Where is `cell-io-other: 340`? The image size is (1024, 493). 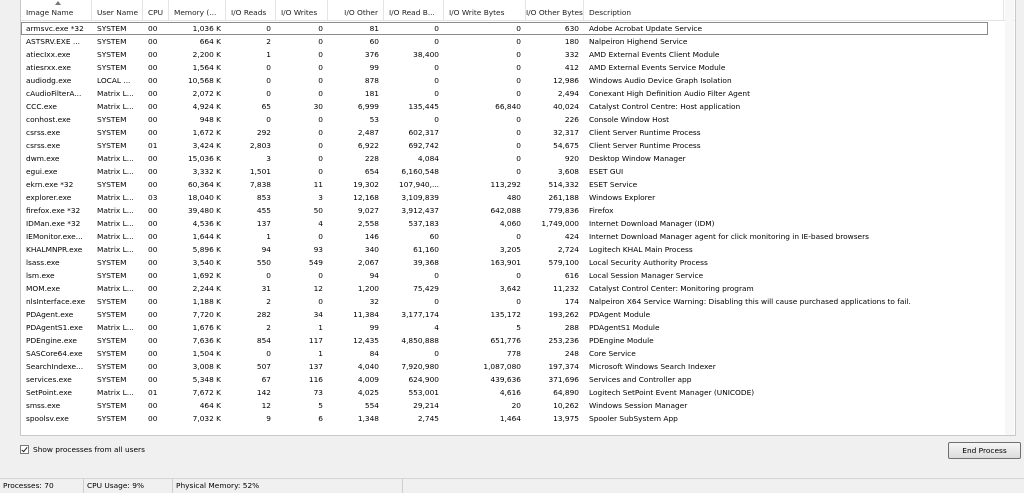 cell-io-other: 340 is located at coordinates (371, 249).